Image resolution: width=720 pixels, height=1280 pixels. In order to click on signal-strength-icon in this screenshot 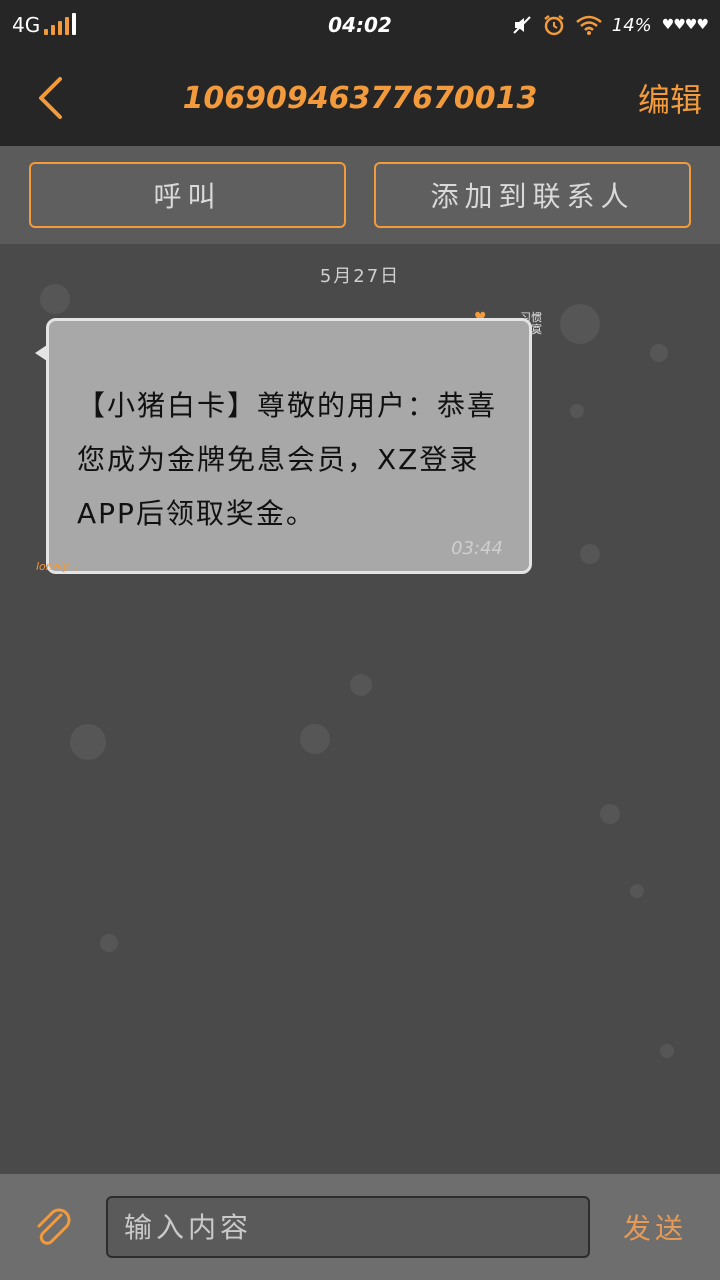, I will do `click(60, 24)`.